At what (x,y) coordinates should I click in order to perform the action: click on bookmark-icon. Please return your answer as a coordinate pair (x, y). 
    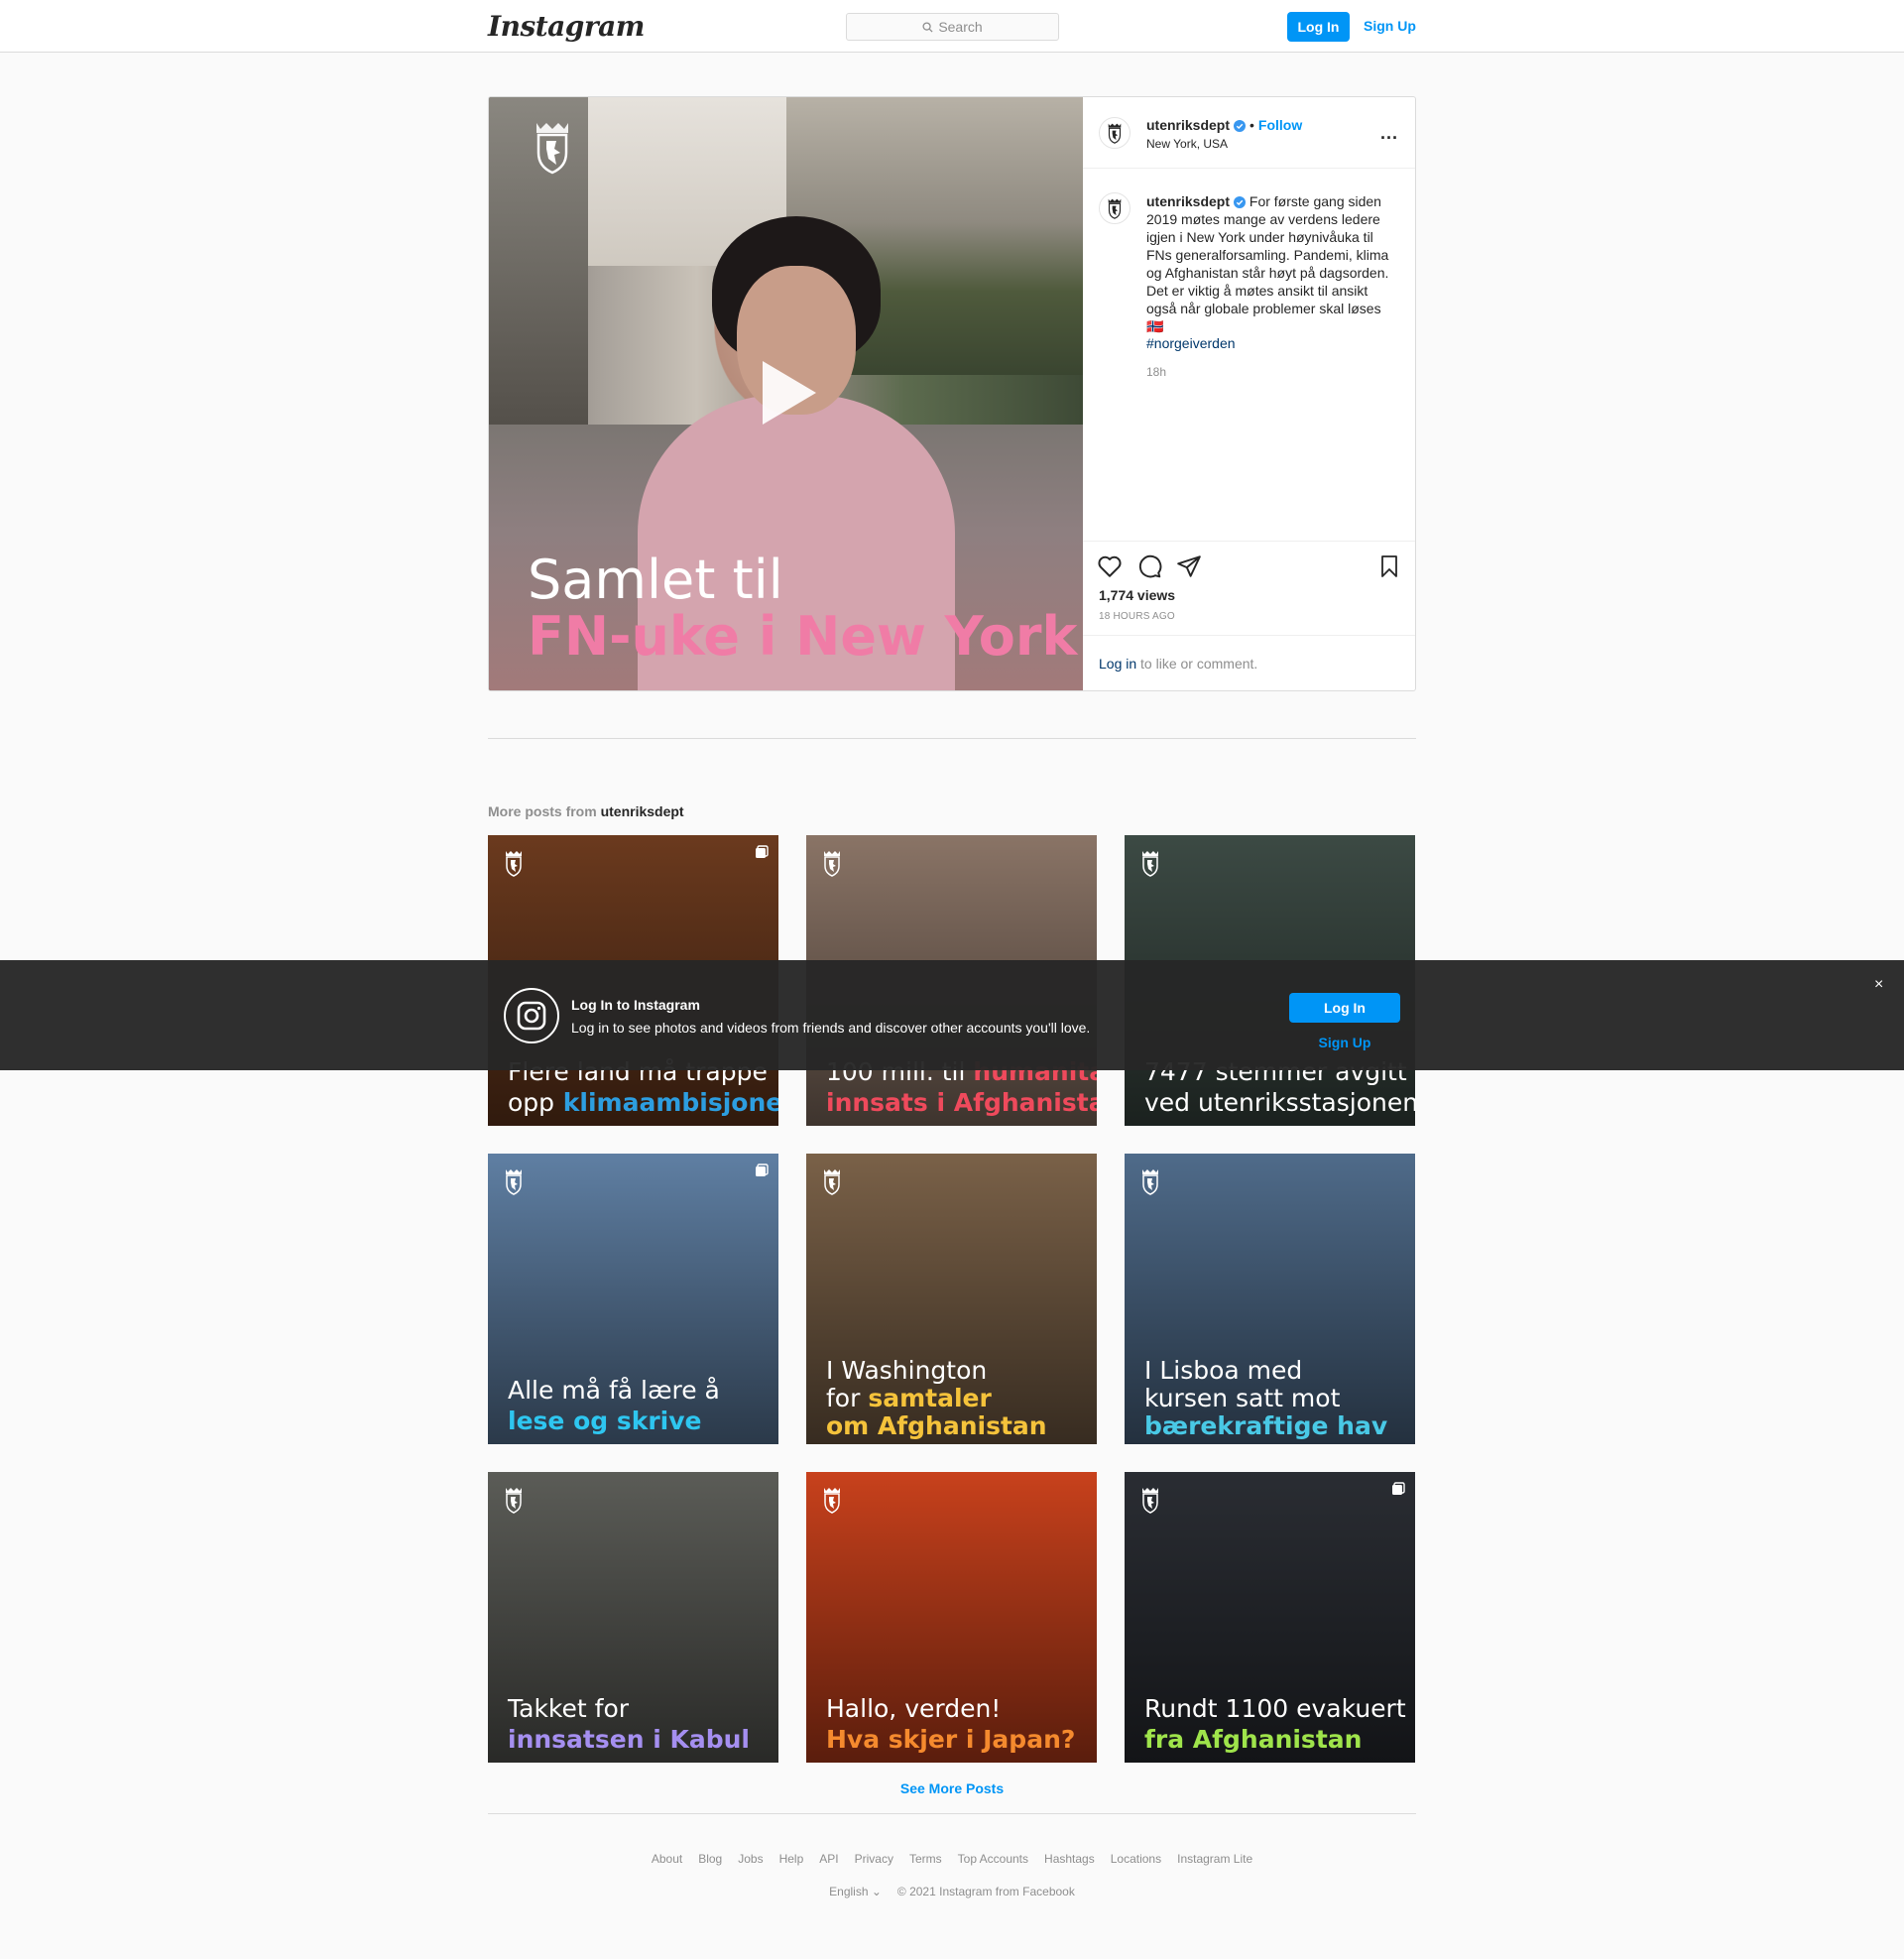
    Looking at the image, I should click on (1389, 566).